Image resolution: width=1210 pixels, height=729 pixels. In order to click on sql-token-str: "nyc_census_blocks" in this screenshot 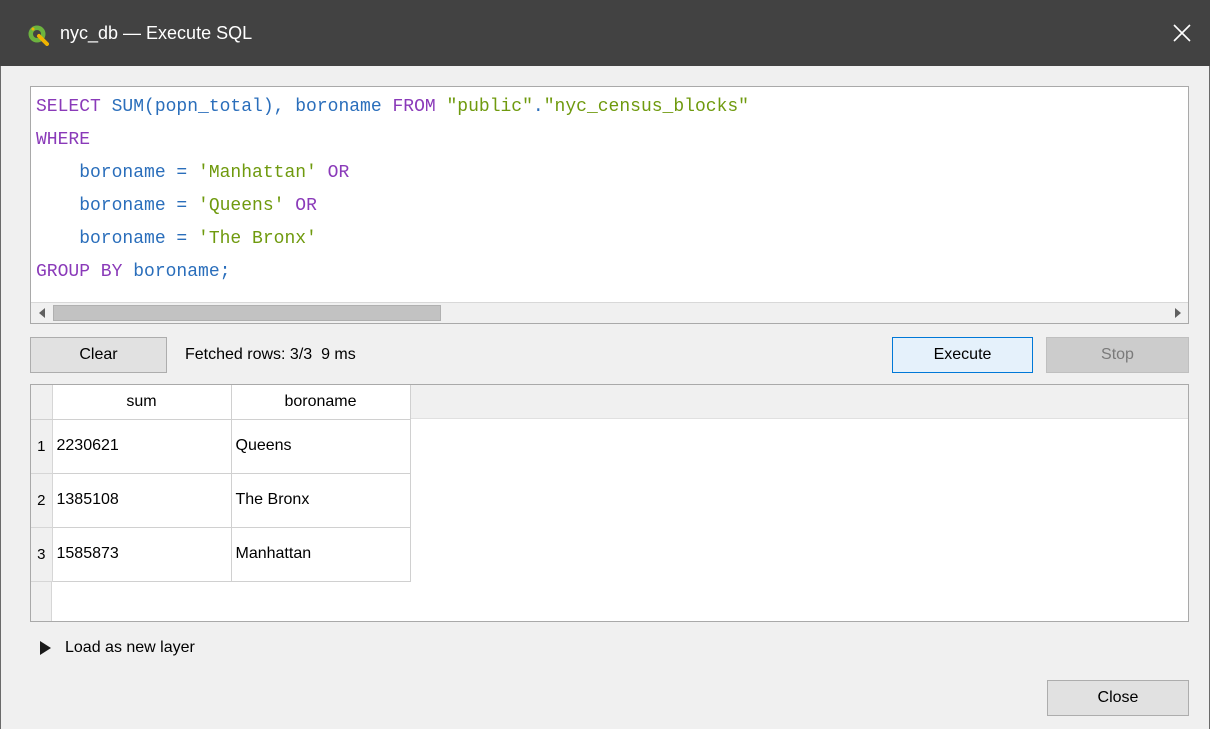, I will do `click(646, 107)`.